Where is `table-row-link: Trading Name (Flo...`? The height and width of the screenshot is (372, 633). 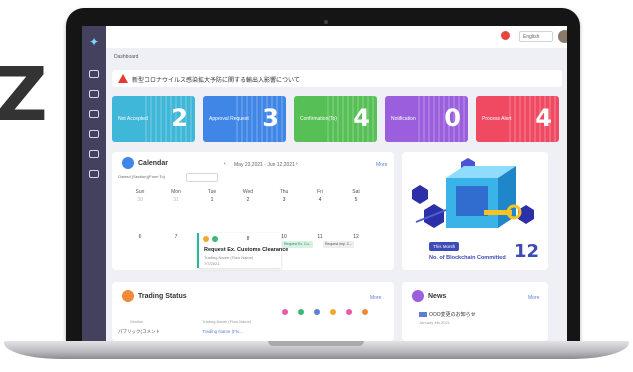
table-row-link: Trading Name (Flo... is located at coordinates (222, 331).